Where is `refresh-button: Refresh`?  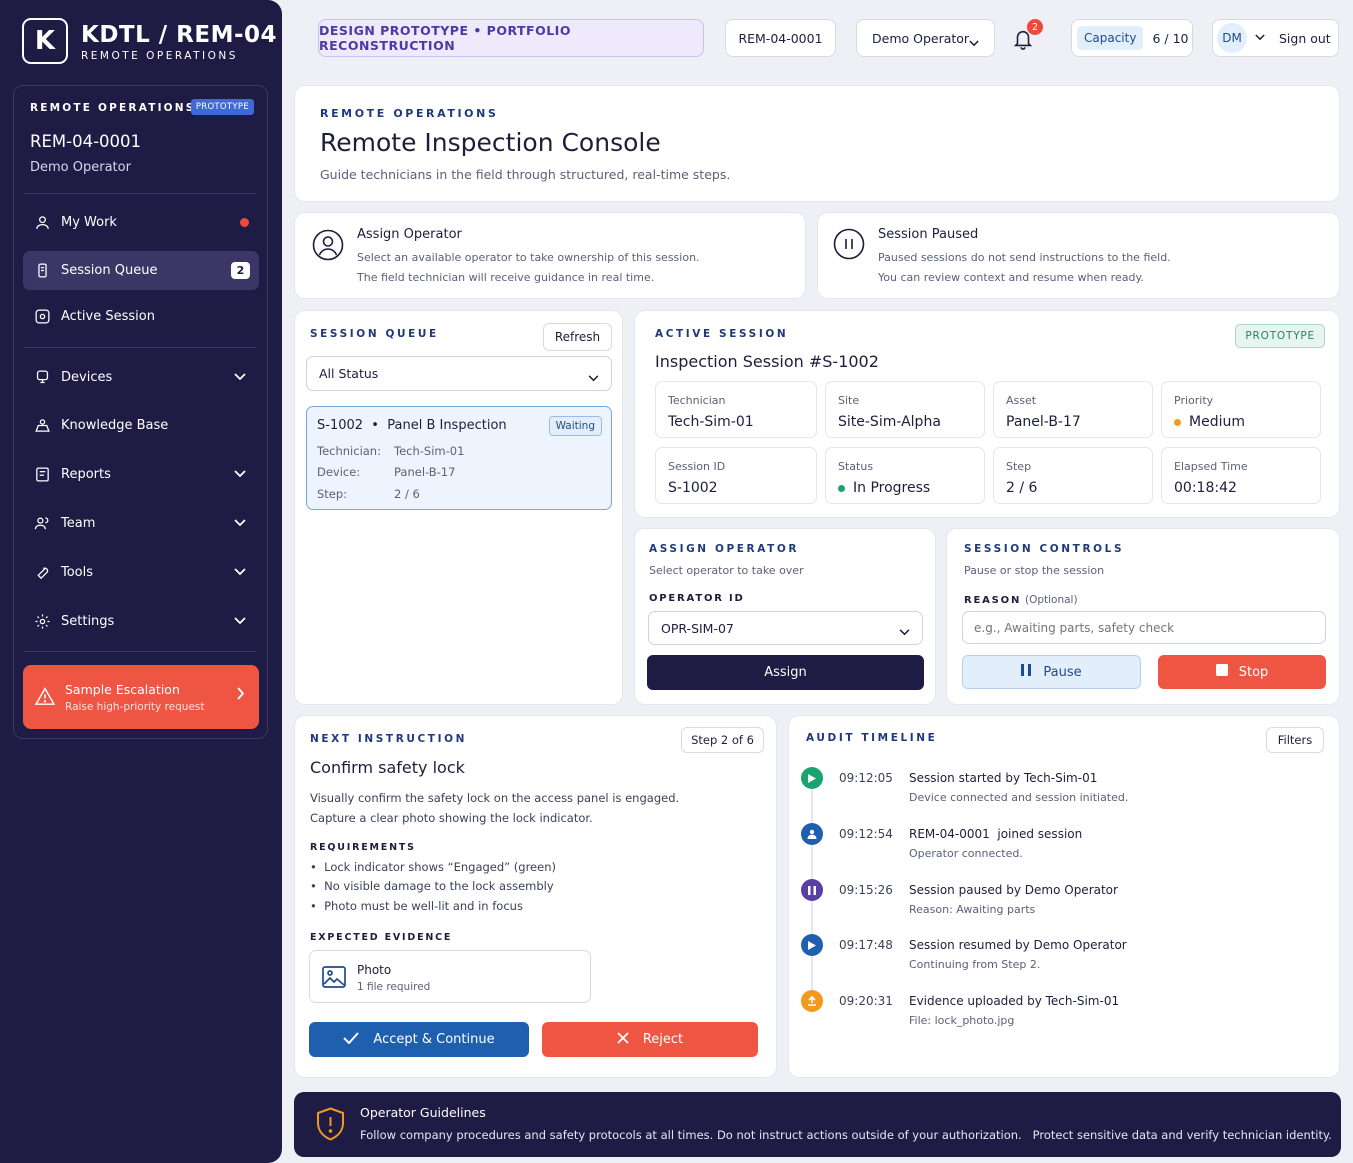 refresh-button: Refresh is located at coordinates (577, 337).